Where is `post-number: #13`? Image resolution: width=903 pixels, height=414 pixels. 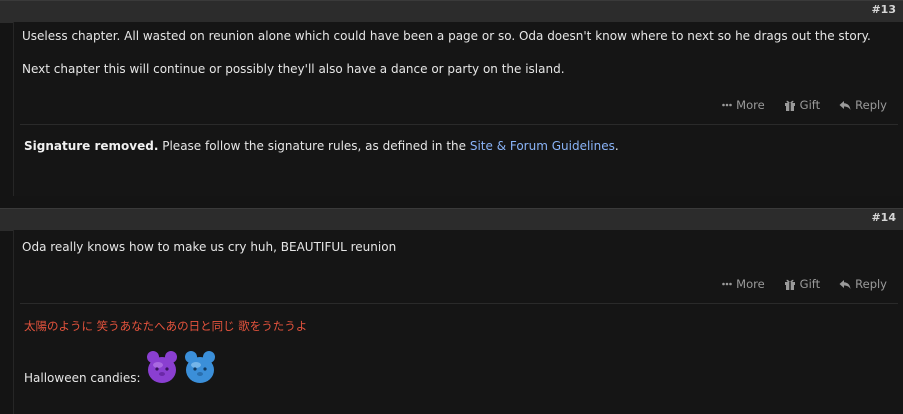 post-number: #13 is located at coordinates (883, 9).